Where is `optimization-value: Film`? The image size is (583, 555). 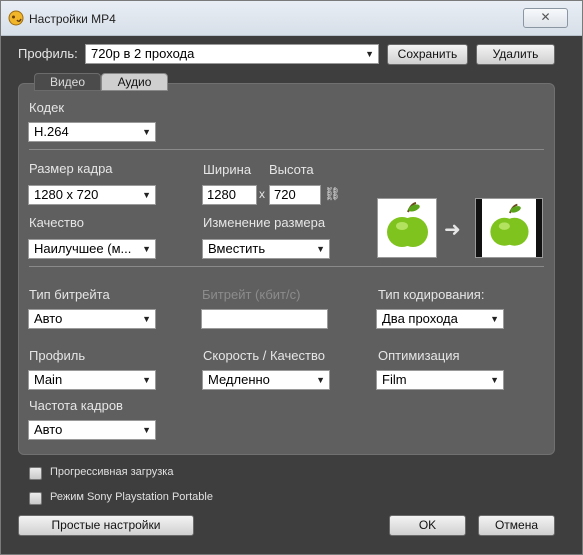
optimization-value: Film is located at coordinates (394, 379).